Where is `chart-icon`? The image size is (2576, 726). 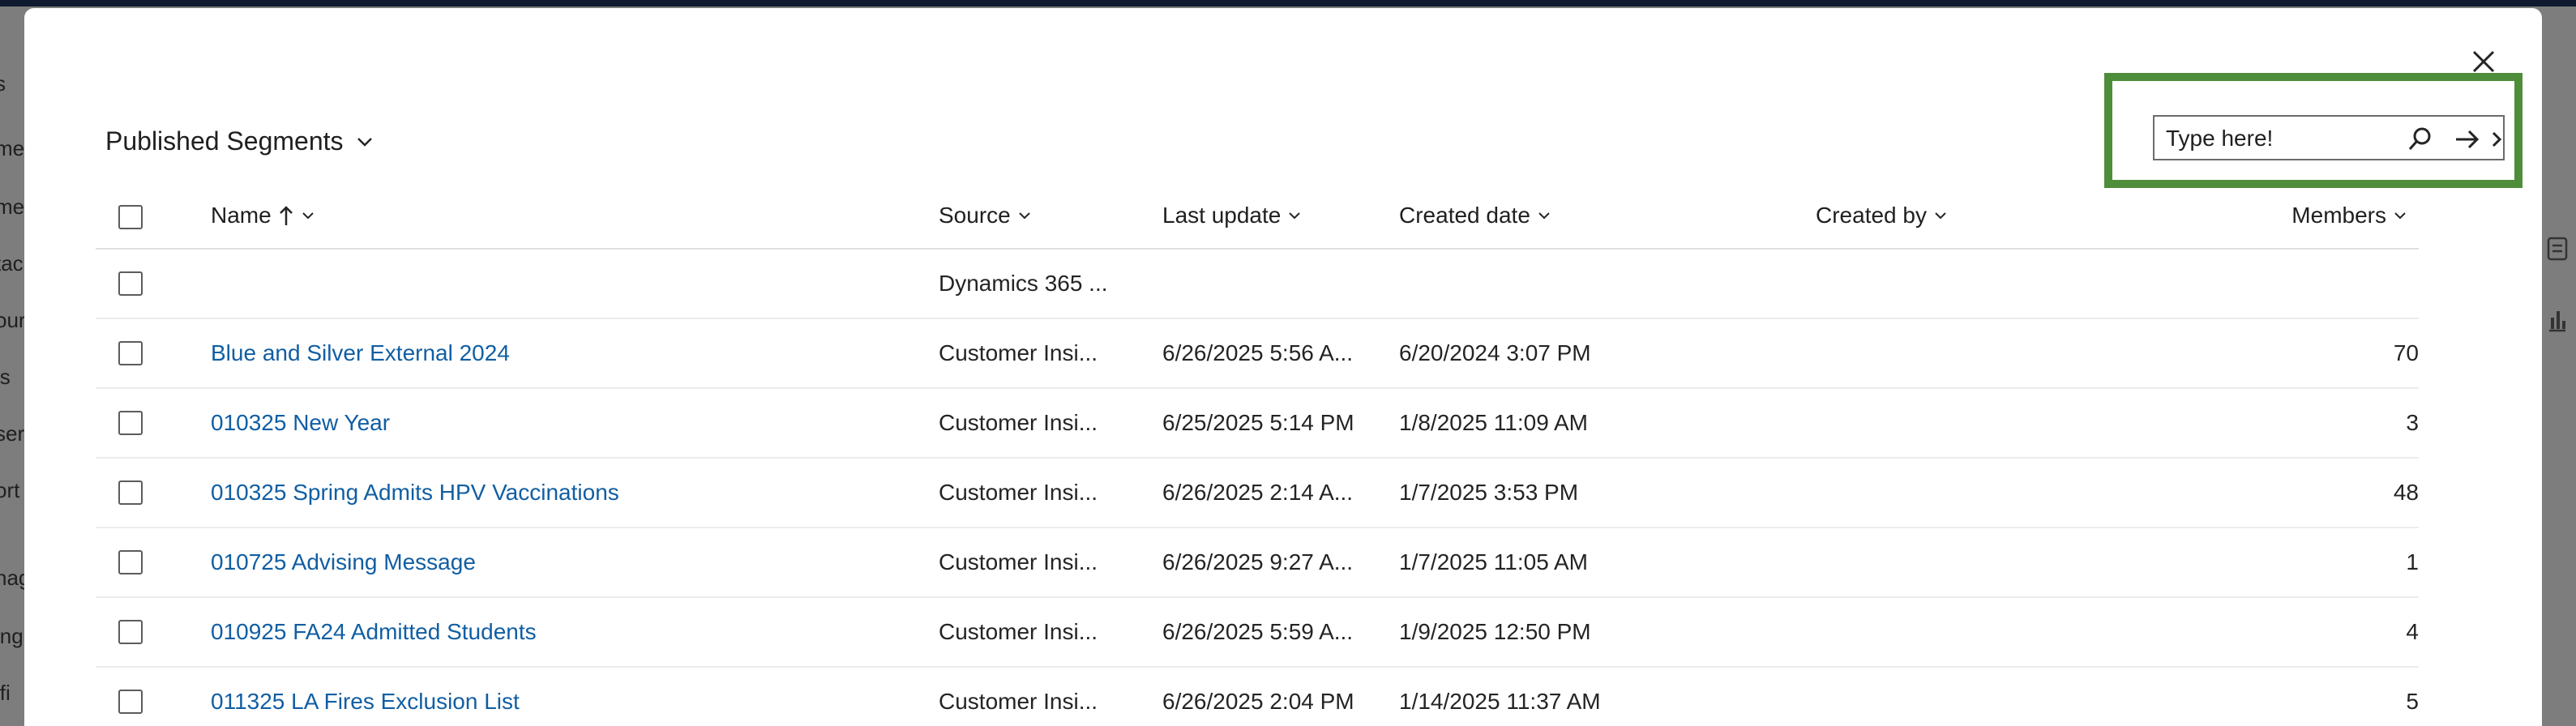
chart-icon is located at coordinates (2557, 321).